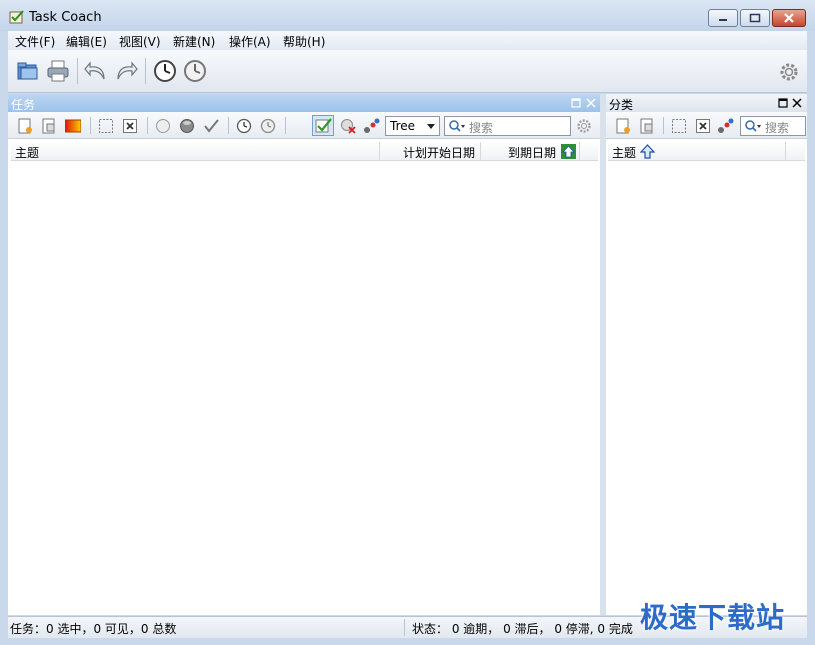 The height and width of the screenshot is (645, 815). What do you see at coordinates (777, 128) in the screenshot?
I see `category-search-placeholder: 搜索` at bounding box center [777, 128].